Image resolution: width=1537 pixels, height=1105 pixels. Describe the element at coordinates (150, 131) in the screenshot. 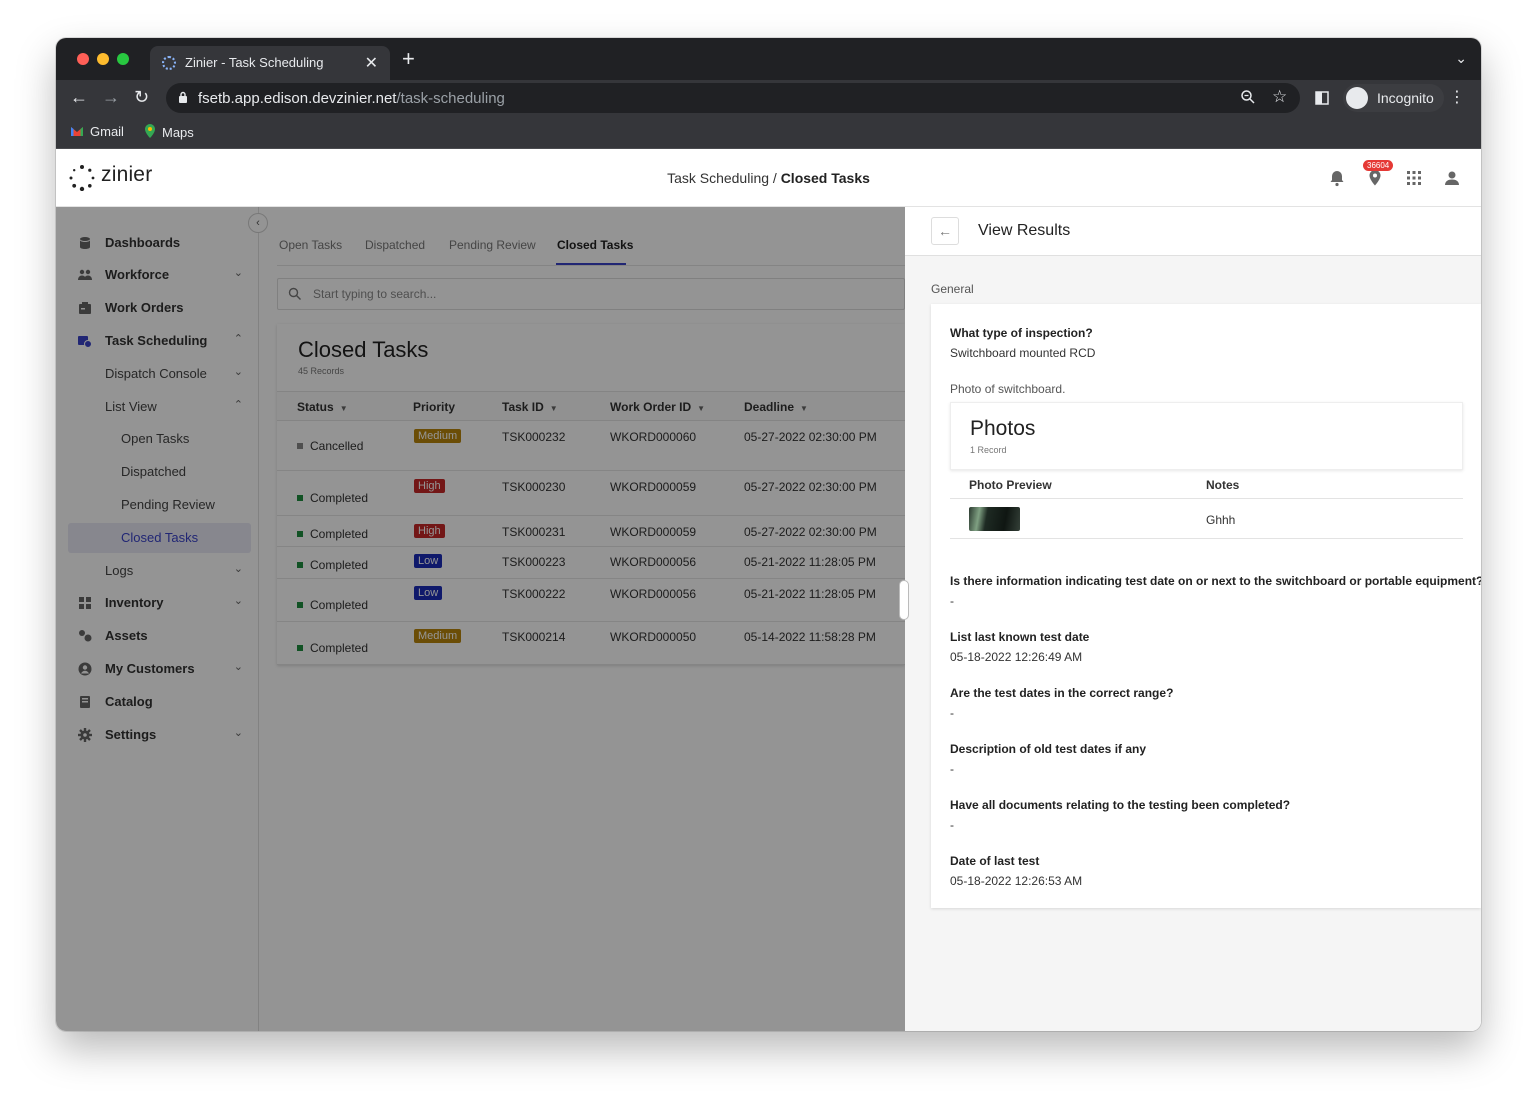

I see `maps-pin-icon` at that location.